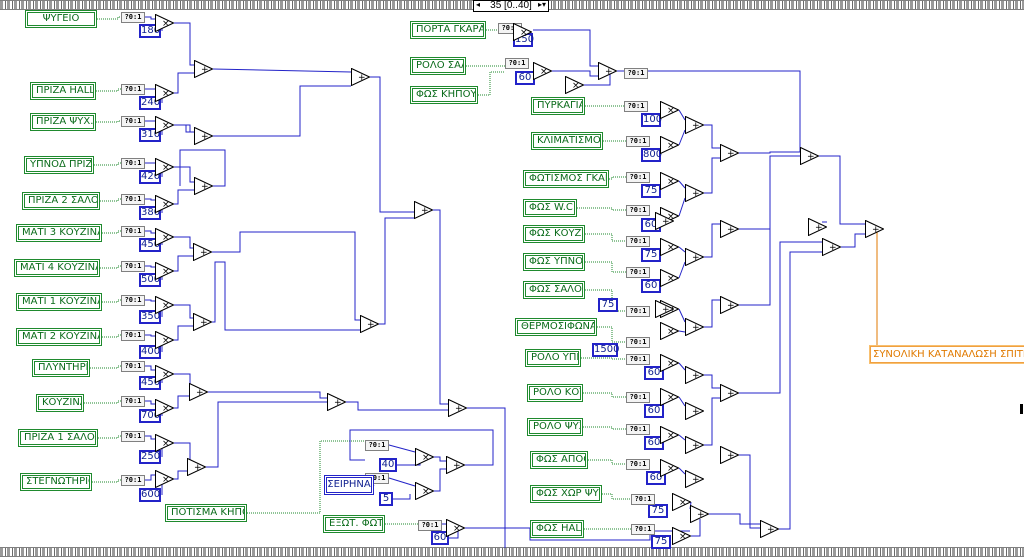  What do you see at coordinates (651, 155) in the screenshot?
I see `numeric-constant: 800` at bounding box center [651, 155].